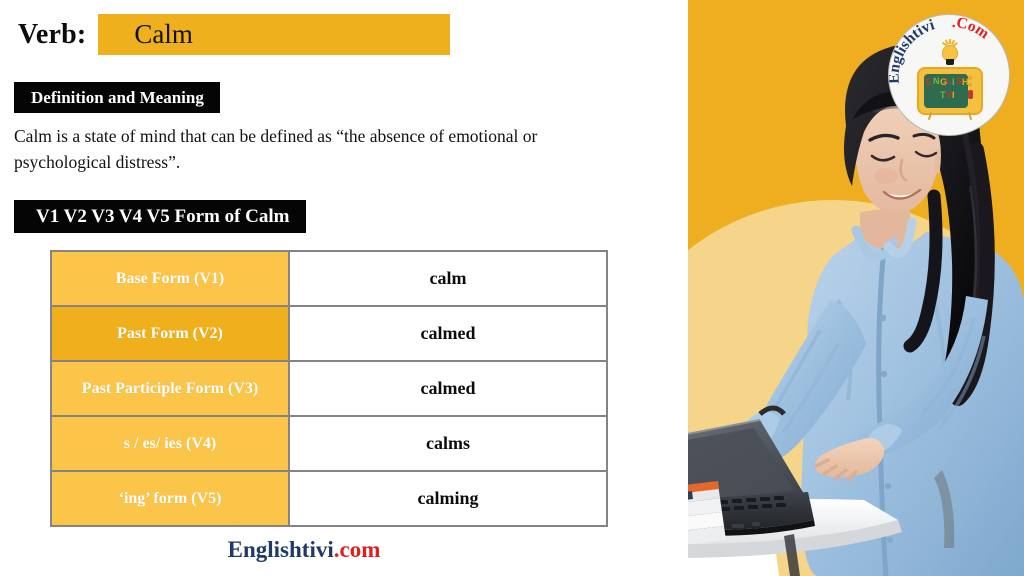 The width and height of the screenshot is (1024, 576). I want to click on tv-screen: ENGLISHTVI, so click(946, 91).